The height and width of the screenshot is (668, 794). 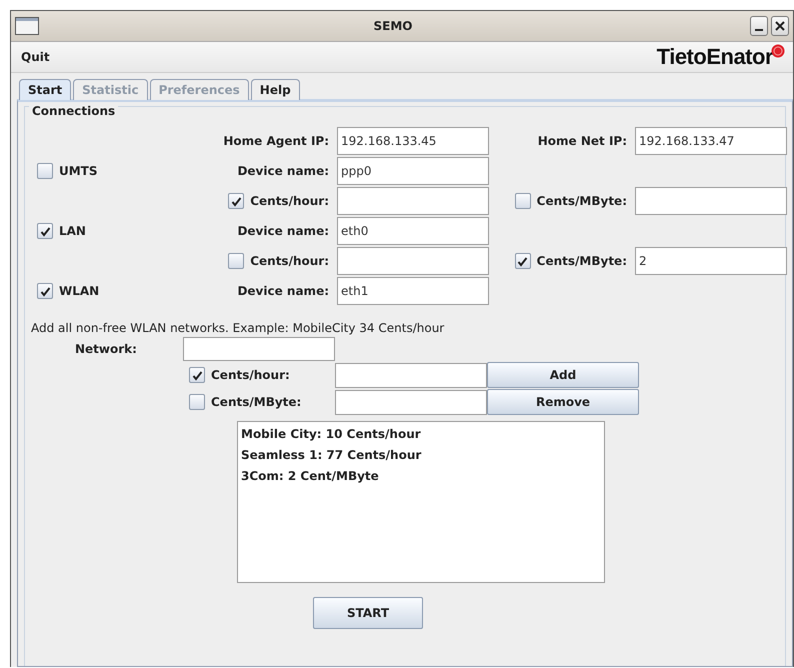 I want to click on list-item: Mobile City: 10 Cents/hour, so click(x=421, y=434).